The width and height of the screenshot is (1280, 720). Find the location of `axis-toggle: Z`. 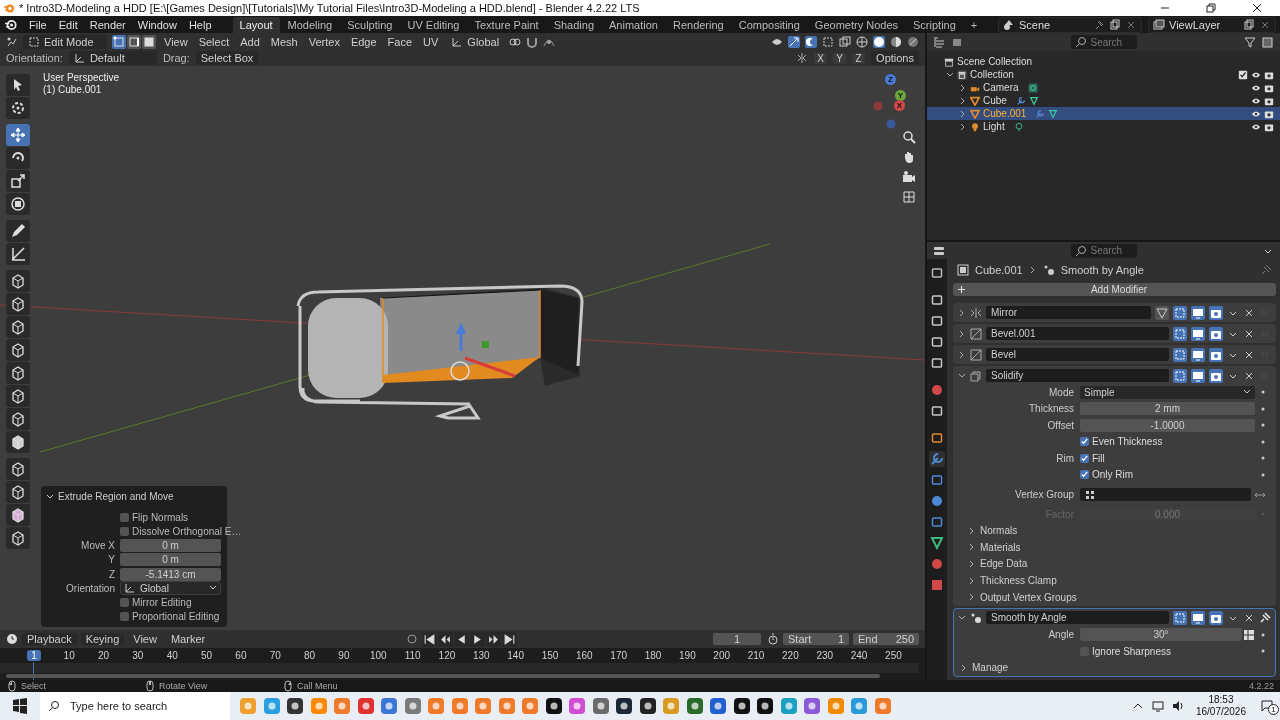

axis-toggle: Z is located at coordinates (859, 58).